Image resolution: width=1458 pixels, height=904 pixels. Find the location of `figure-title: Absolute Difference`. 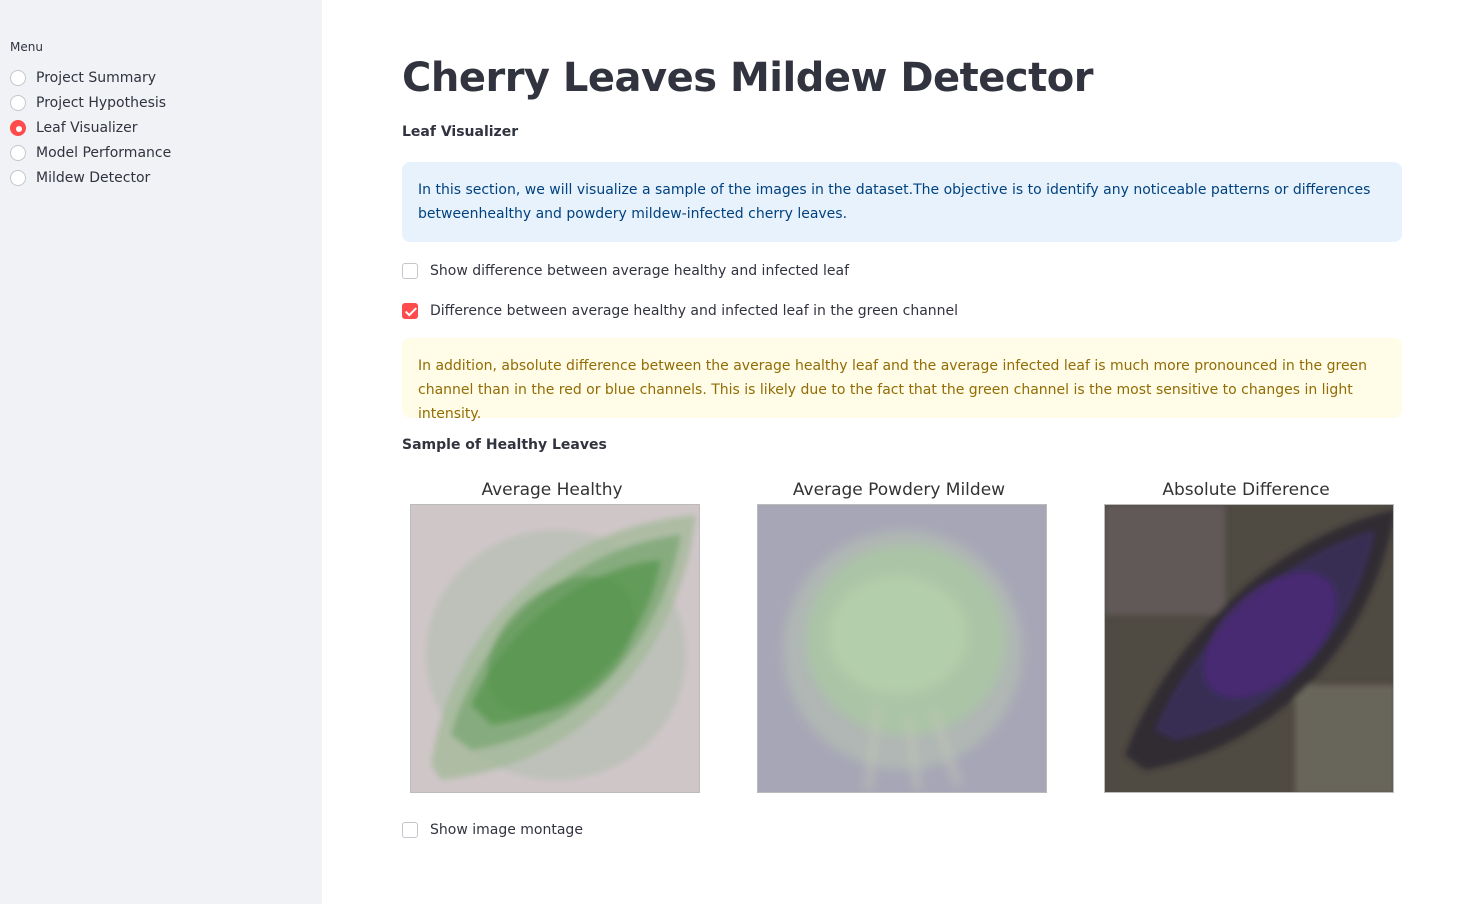

figure-title: Absolute Difference is located at coordinates (1246, 490).